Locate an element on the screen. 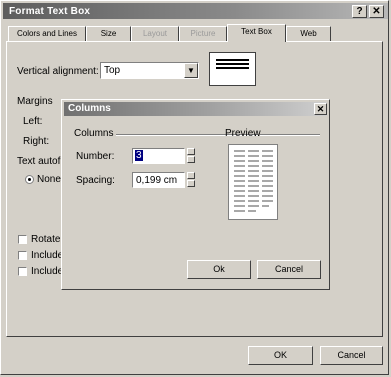 The image size is (391, 377). number-spin-down is located at coordinates (191, 159).